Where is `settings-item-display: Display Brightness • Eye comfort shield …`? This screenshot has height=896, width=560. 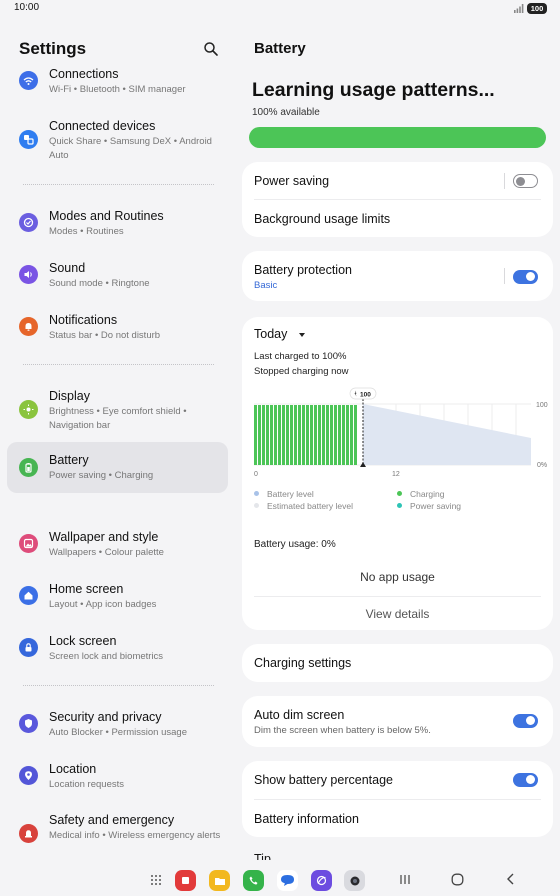 settings-item-display: Display Brightness • Eye comfort shield … is located at coordinates (117, 412).